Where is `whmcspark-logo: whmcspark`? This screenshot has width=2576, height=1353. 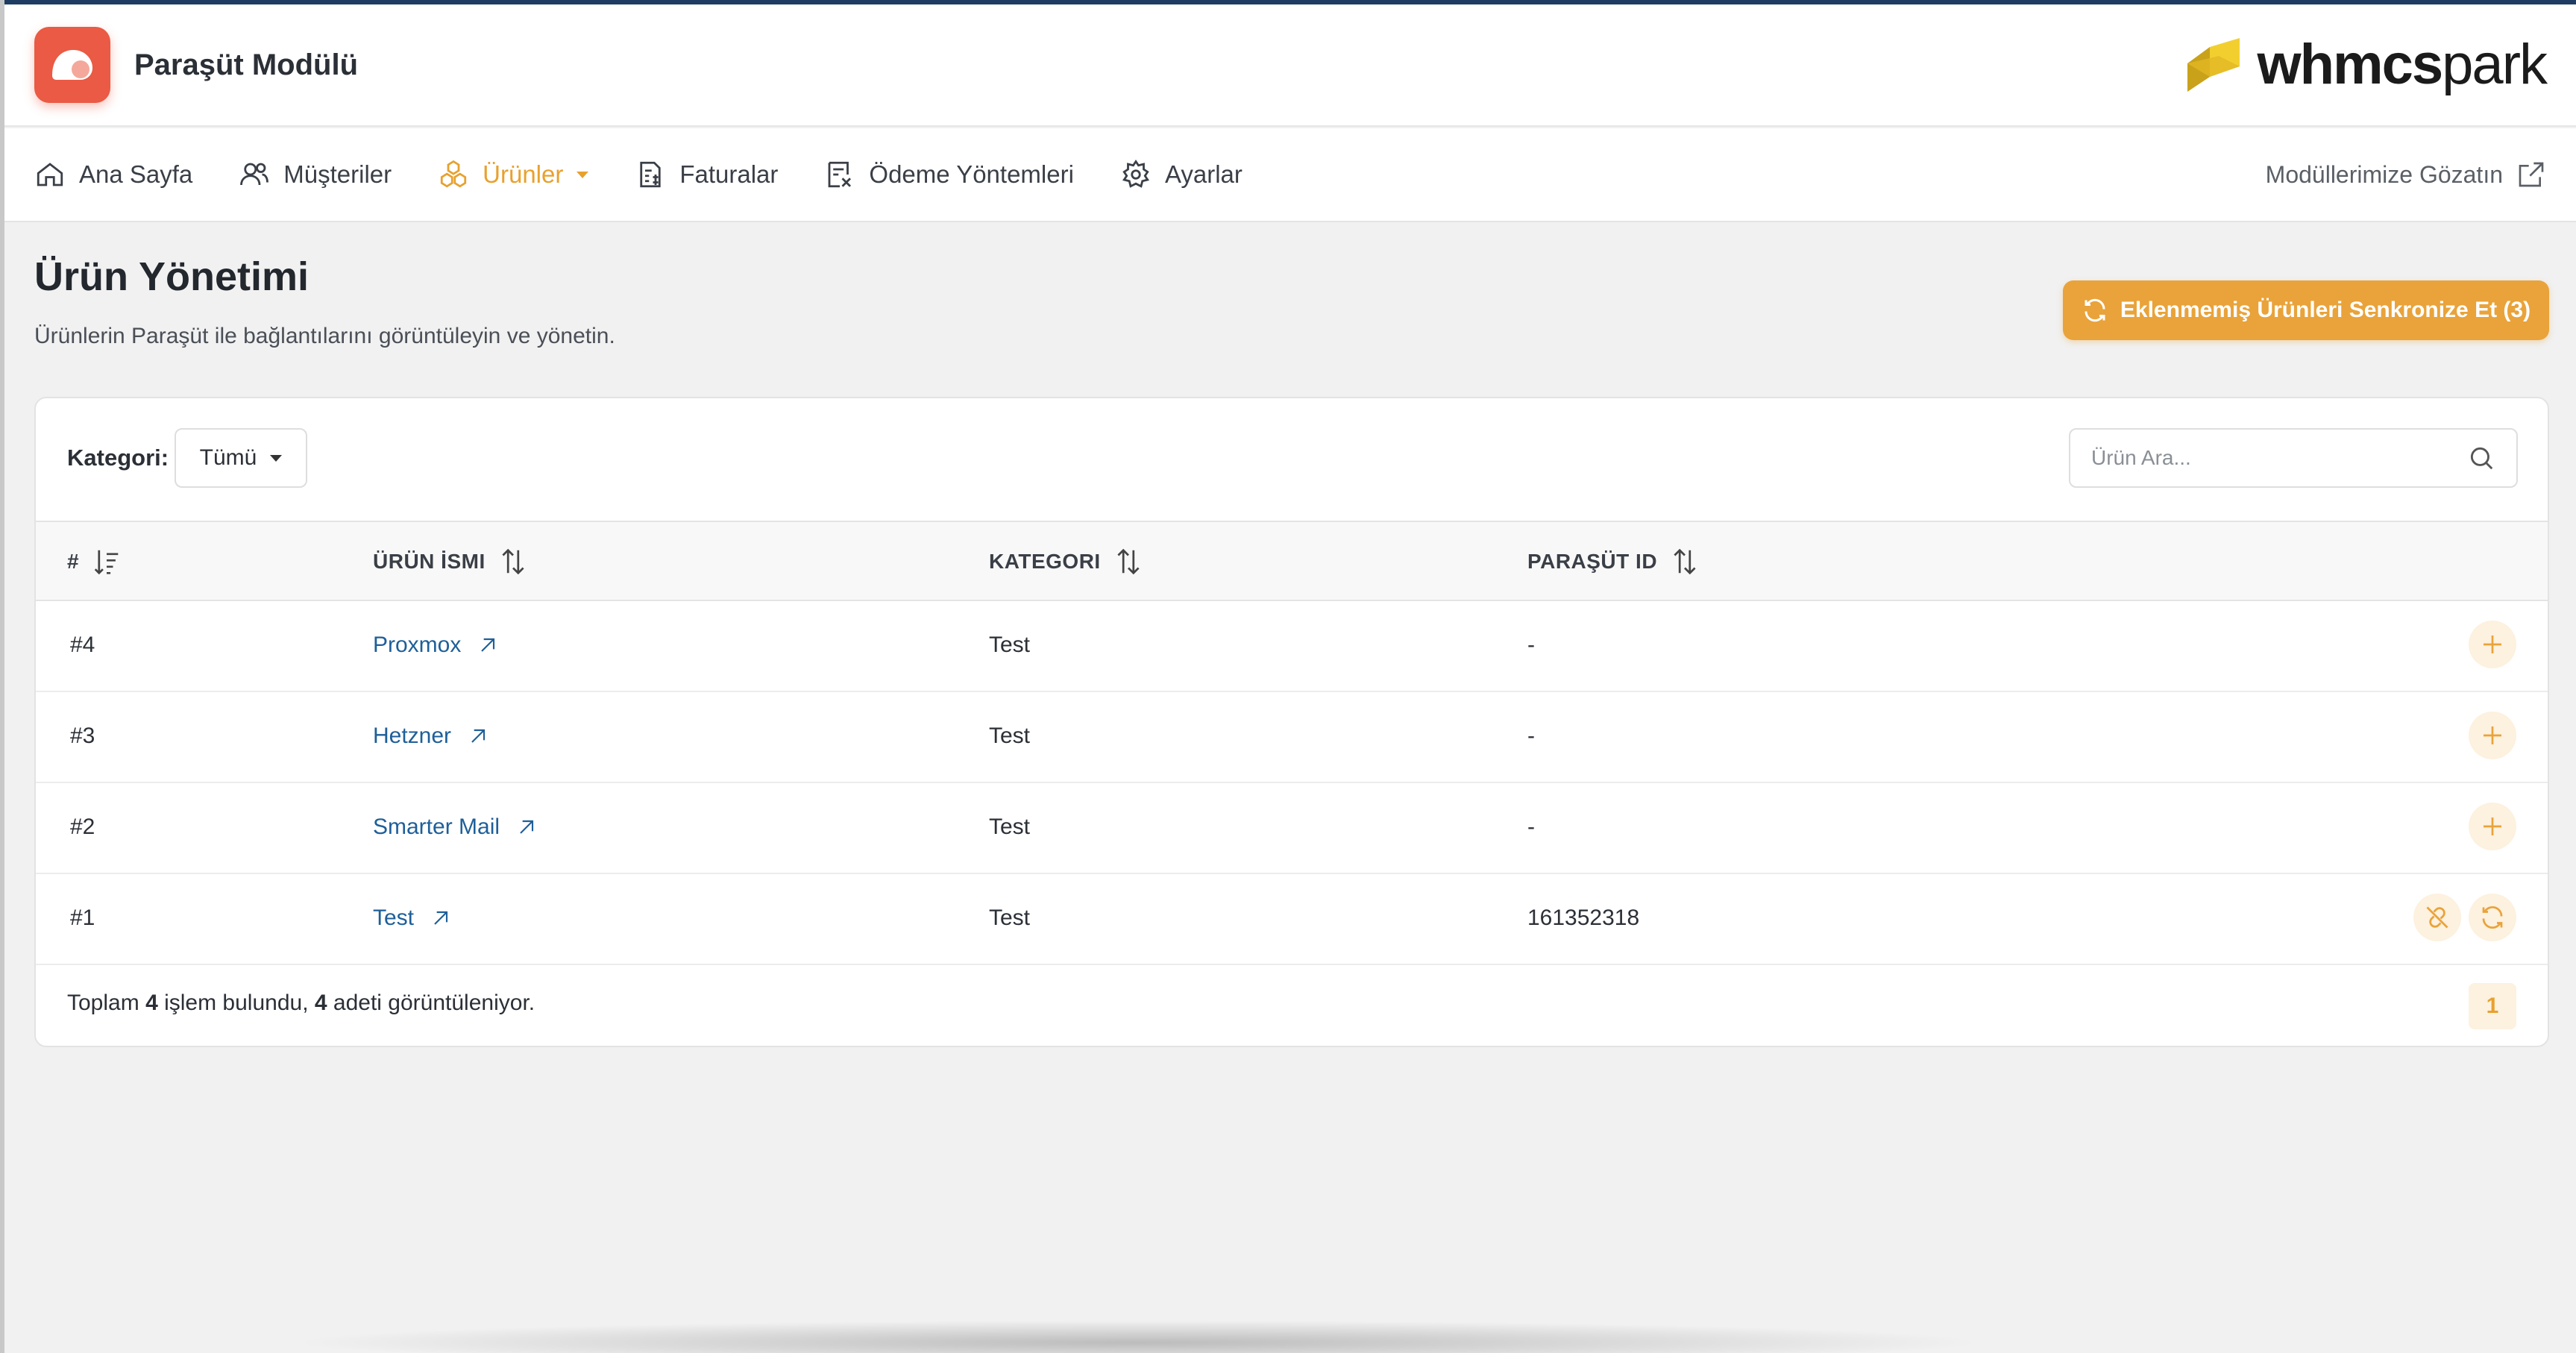
whmcspark-logo: whmcspark is located at coordinates (2364, 64).